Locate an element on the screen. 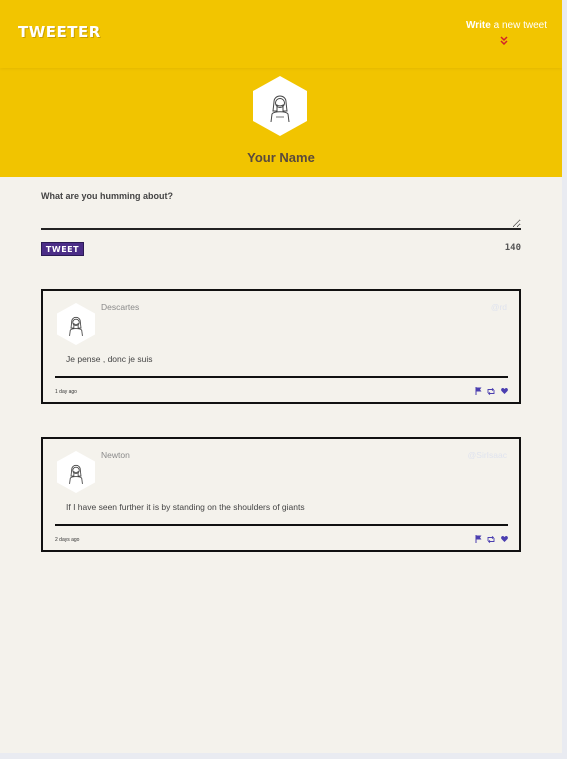 Image resolution: width=567 pixels, height=759 pixels. write-new-tweet-link: Write a new tweet is located at coordinates (506, 25).